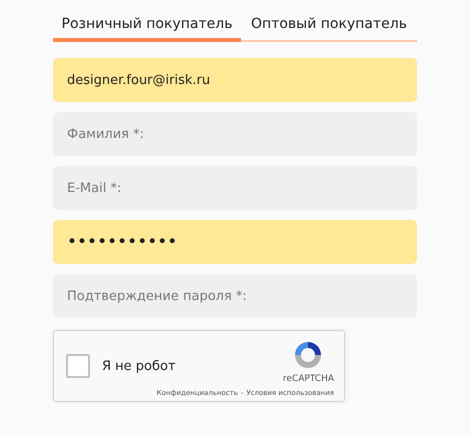 Image resolution: width=471 pixels, height=437 pixels. What do you see at coordinates (235, 80) in the screenshot?
I see `input-field: designer.four@irisk.ru` at bounding box center [235, 80].